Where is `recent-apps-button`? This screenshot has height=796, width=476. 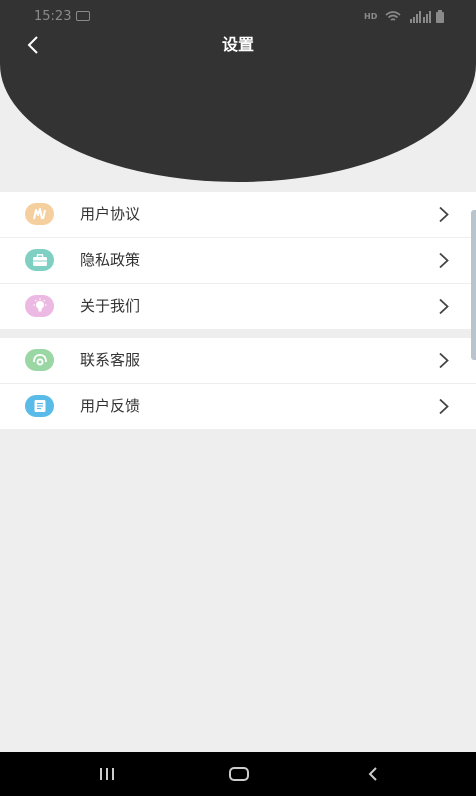 recent-apps-button is located at coordinates (107, 774).